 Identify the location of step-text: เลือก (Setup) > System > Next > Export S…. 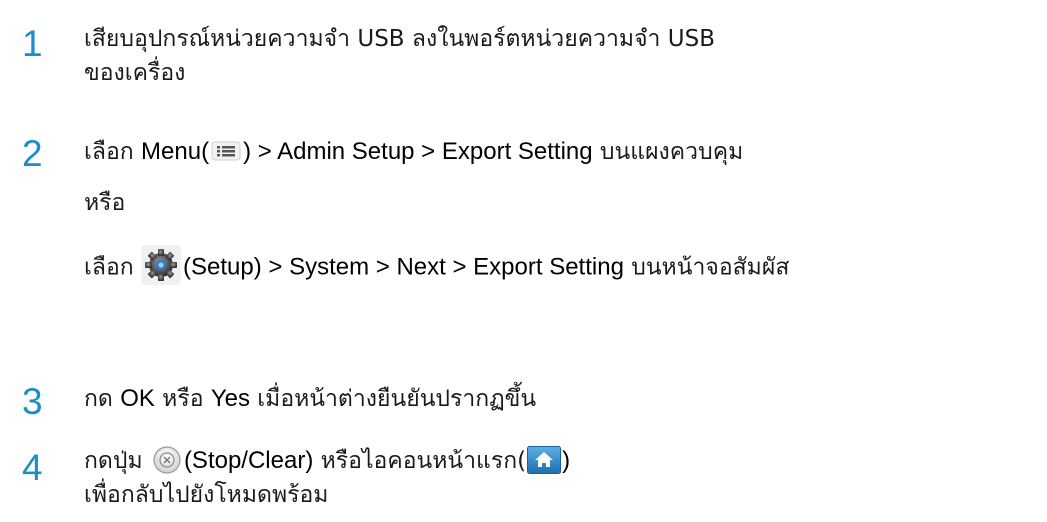
(437, 266).